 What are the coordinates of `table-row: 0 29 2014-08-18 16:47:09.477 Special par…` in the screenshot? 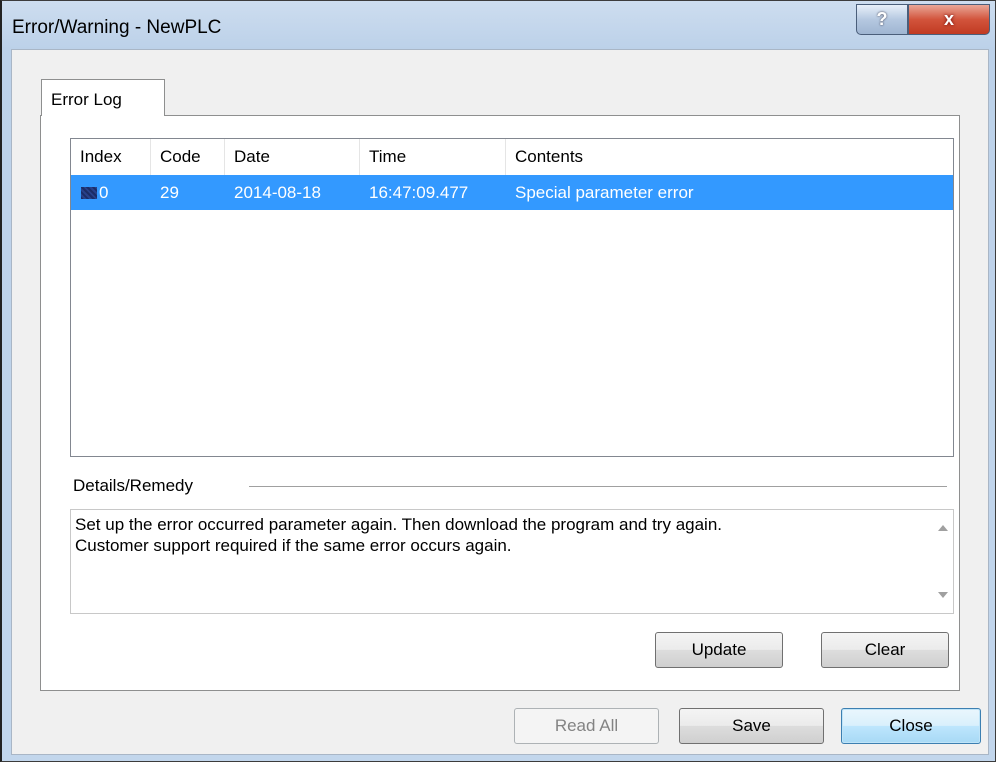 It's located at (512, 192).